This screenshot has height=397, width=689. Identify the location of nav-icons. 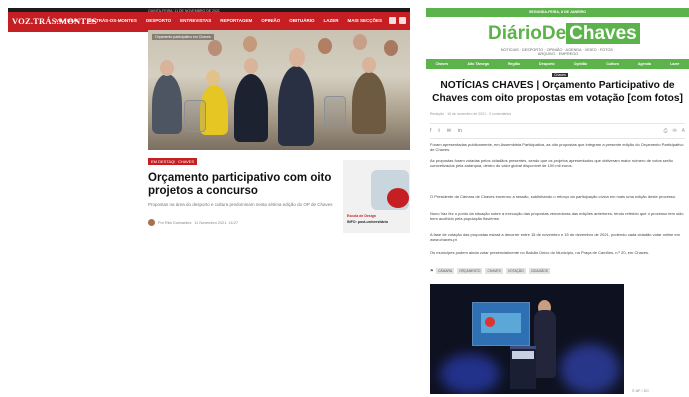
(397, 20).